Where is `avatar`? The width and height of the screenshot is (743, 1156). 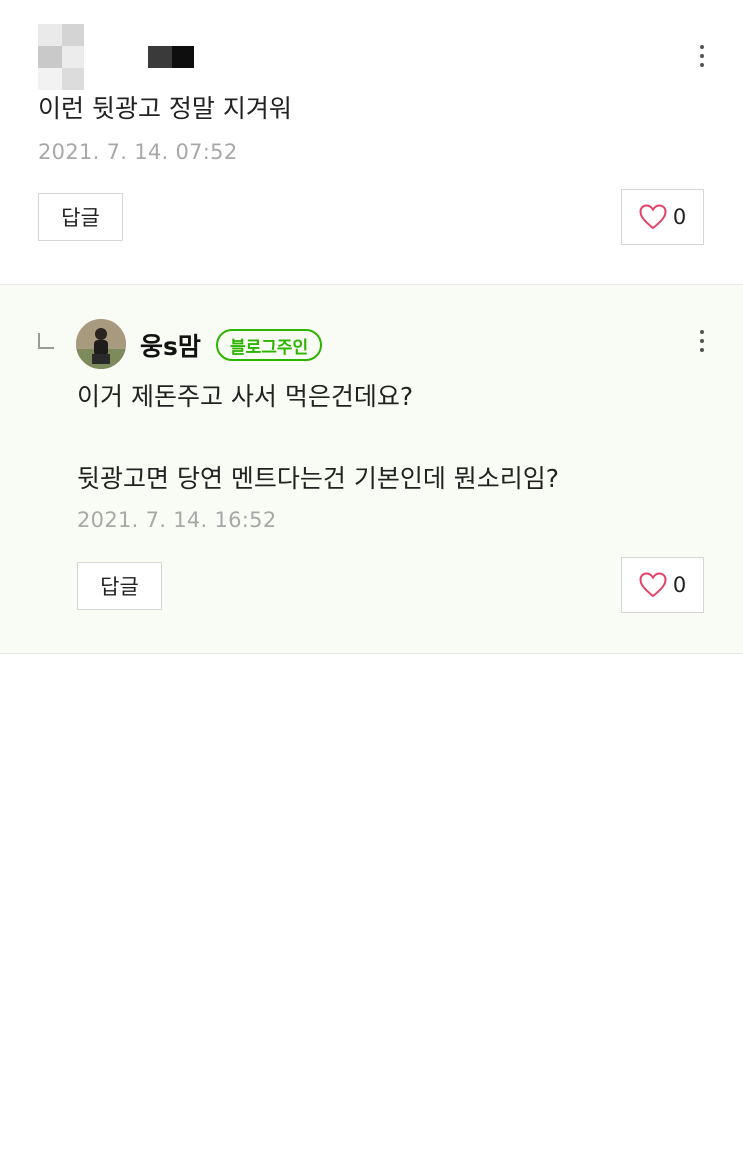 avatar is located at coordinates (101, 344).